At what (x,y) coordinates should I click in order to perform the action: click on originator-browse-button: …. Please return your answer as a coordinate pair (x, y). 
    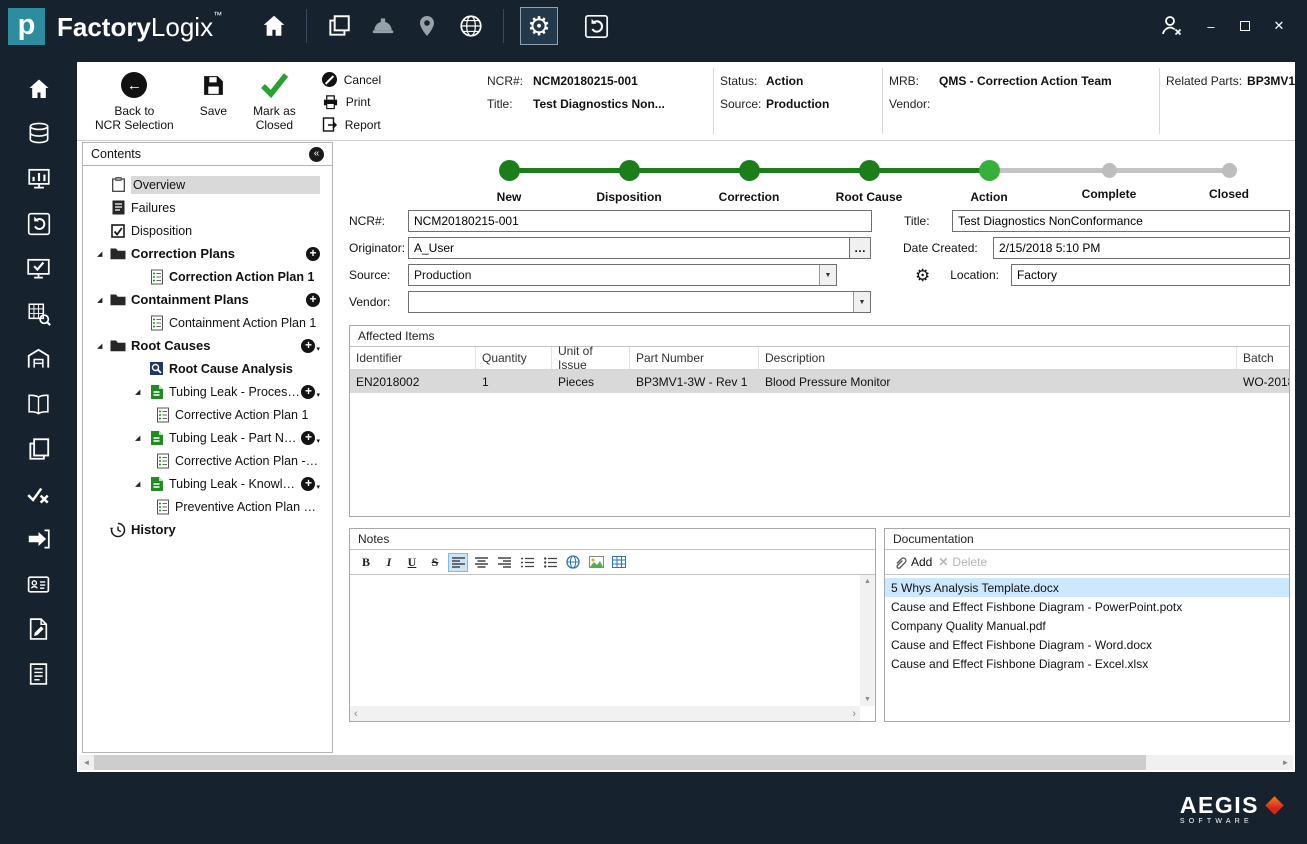
    Looking at the image, I should click on (860, 248).